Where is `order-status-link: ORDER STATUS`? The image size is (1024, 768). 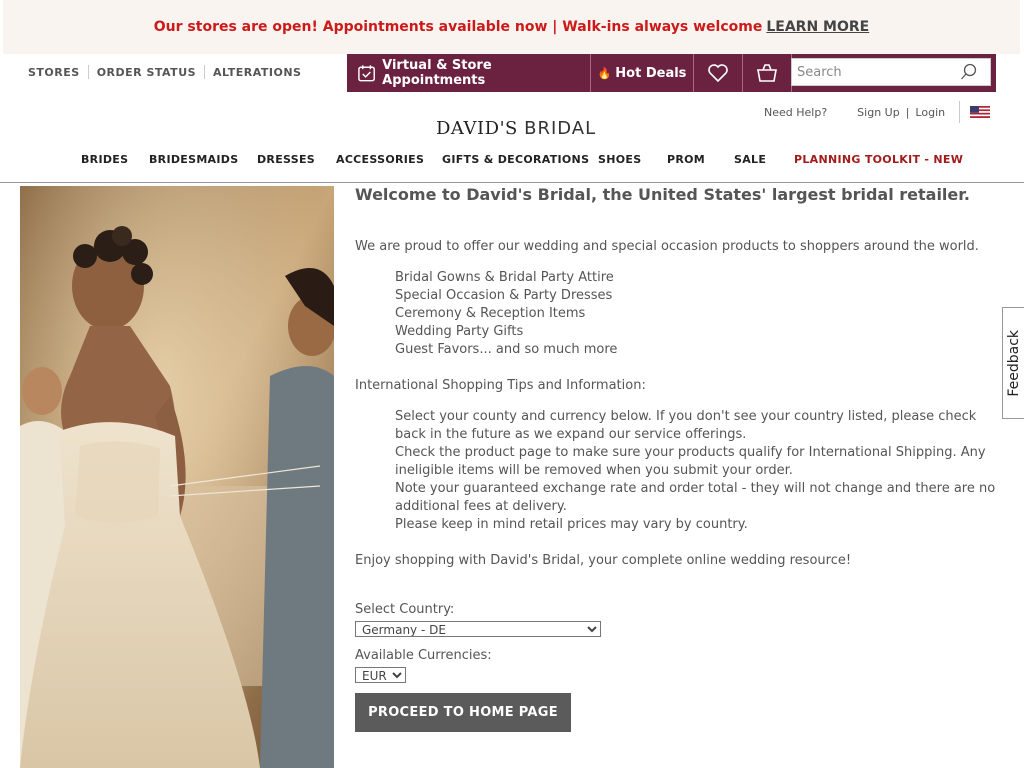 order-status-link: ORDER STATUS is located at coordinates (146, 72).